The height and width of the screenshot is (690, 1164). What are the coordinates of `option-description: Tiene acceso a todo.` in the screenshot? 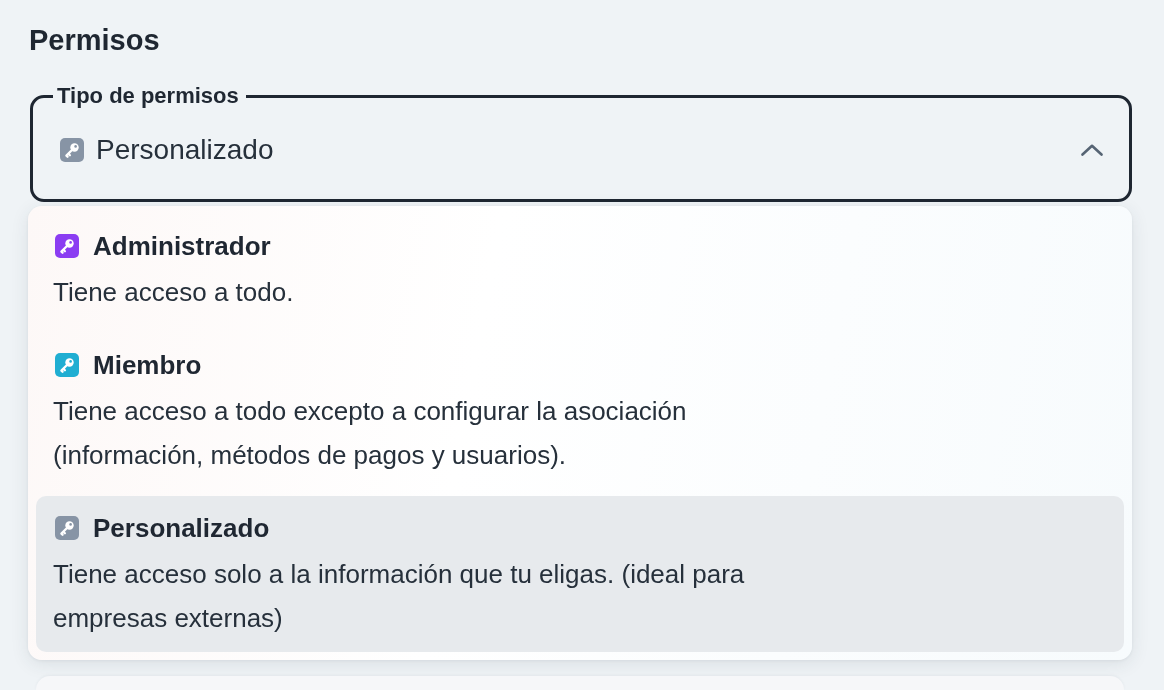 It's located at (173, 293).